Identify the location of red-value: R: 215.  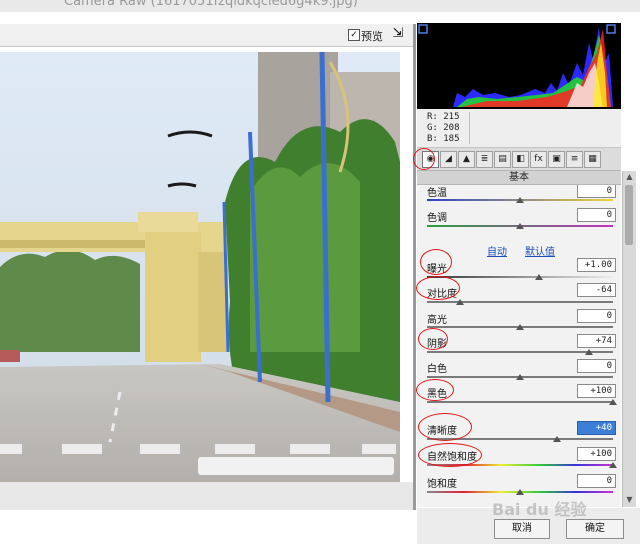
(443, 117).